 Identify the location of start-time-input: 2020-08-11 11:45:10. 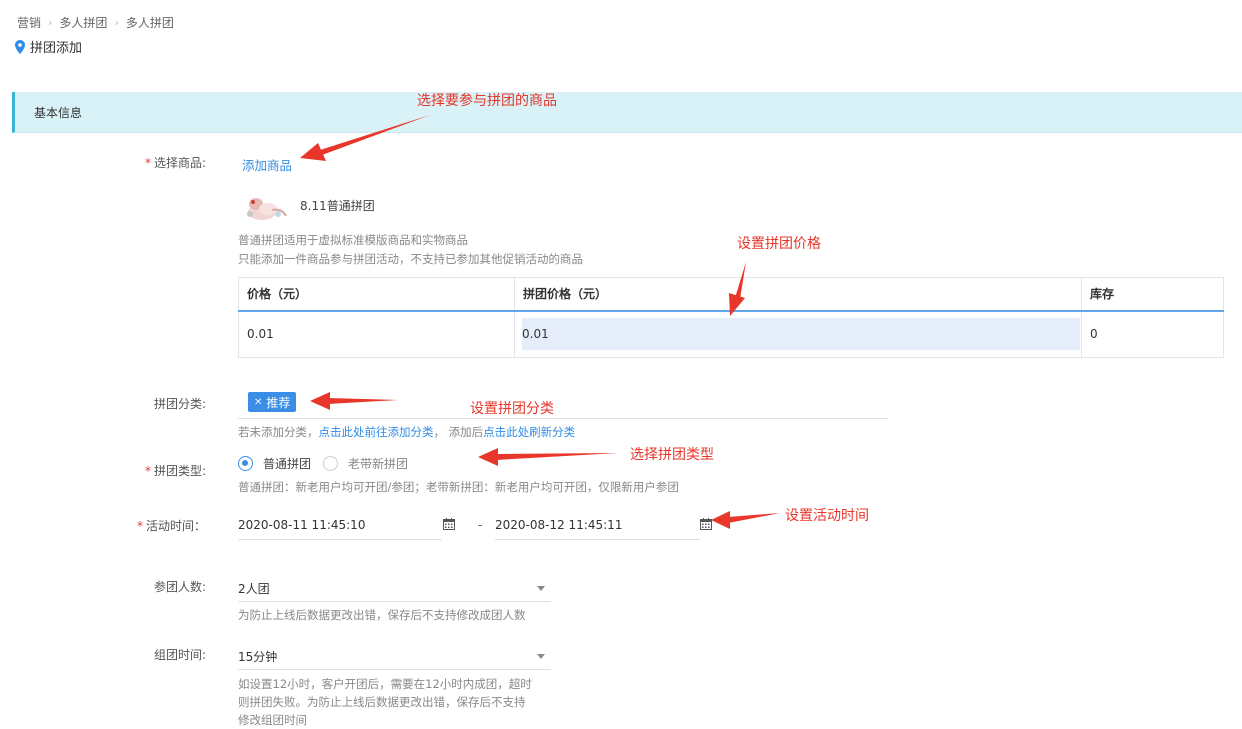
(340, 525).